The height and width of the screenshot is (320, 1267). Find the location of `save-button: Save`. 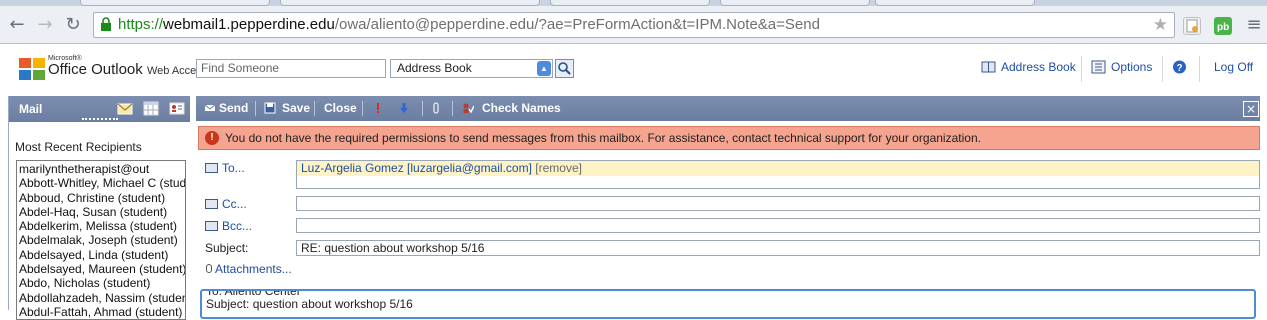

save-button: Save is located at coordinates (296, 108).